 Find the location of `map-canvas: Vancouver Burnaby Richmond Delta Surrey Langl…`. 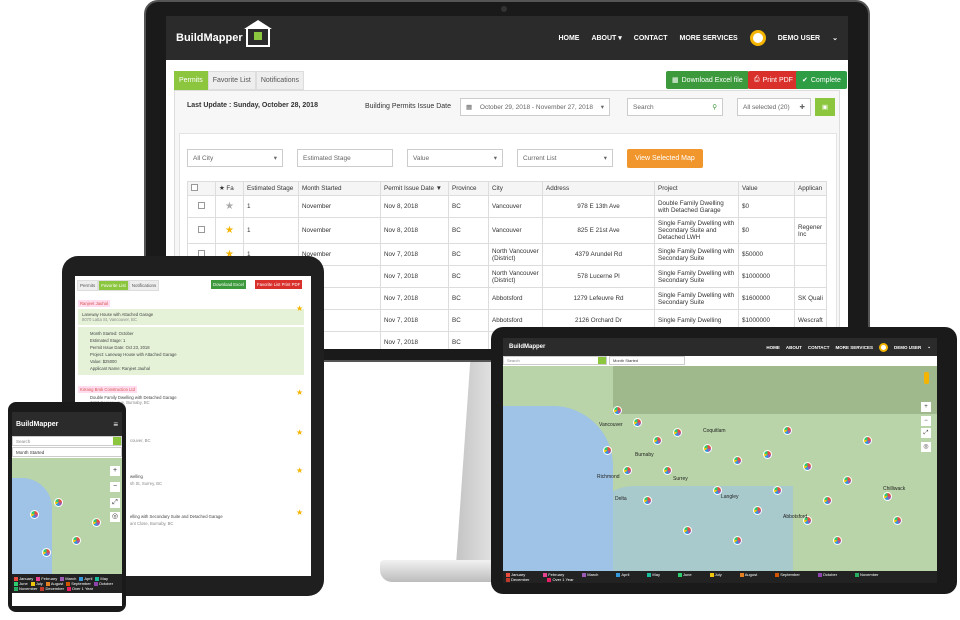

map-canvas: Vancouver Burnaby Richmond Delta Surrey Langl… is located at coordinates (720, 468).